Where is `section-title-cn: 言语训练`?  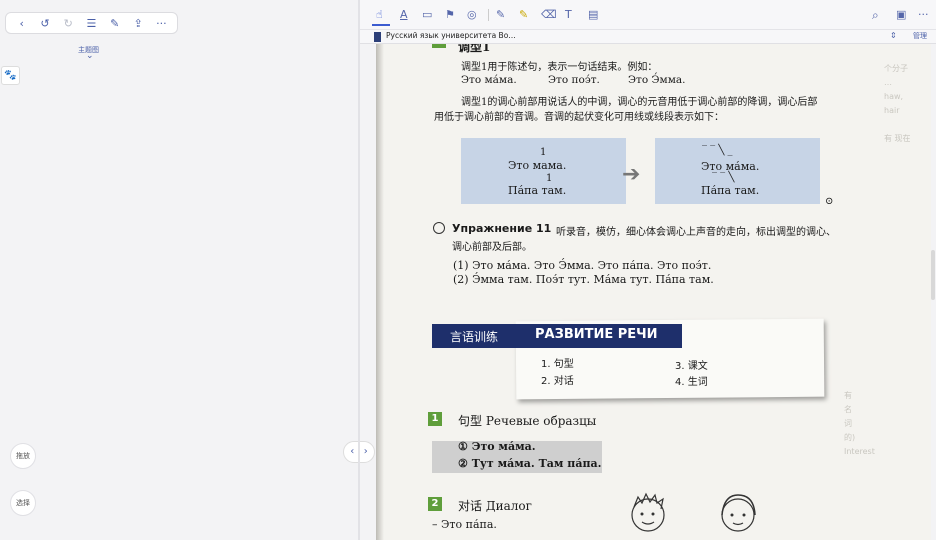 section-title-cn: 言语训练 is located at coordinates (474, 337).